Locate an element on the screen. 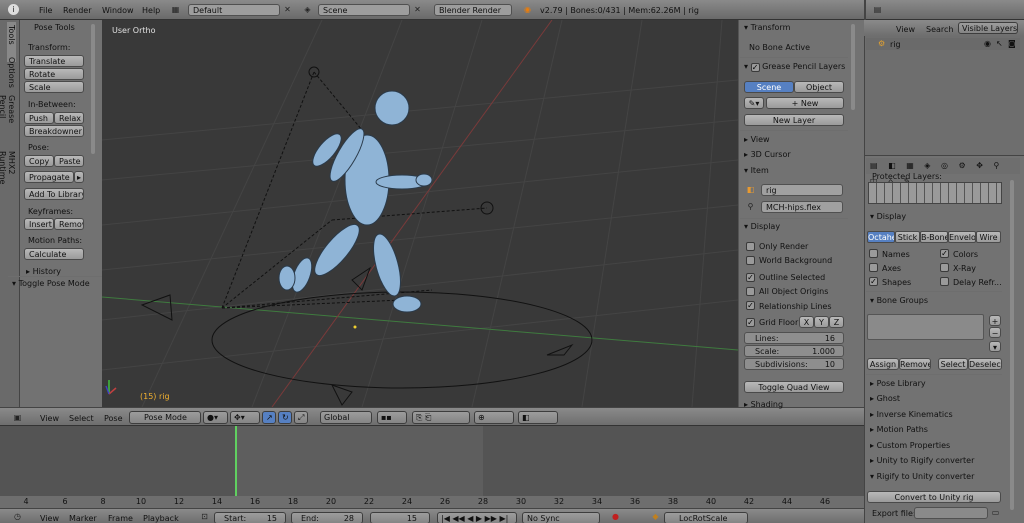 Image resolution: width=1024 pixels, height=523 pixels. propagate-menu-arrow: ▸ is located at coordinates (79, 177).